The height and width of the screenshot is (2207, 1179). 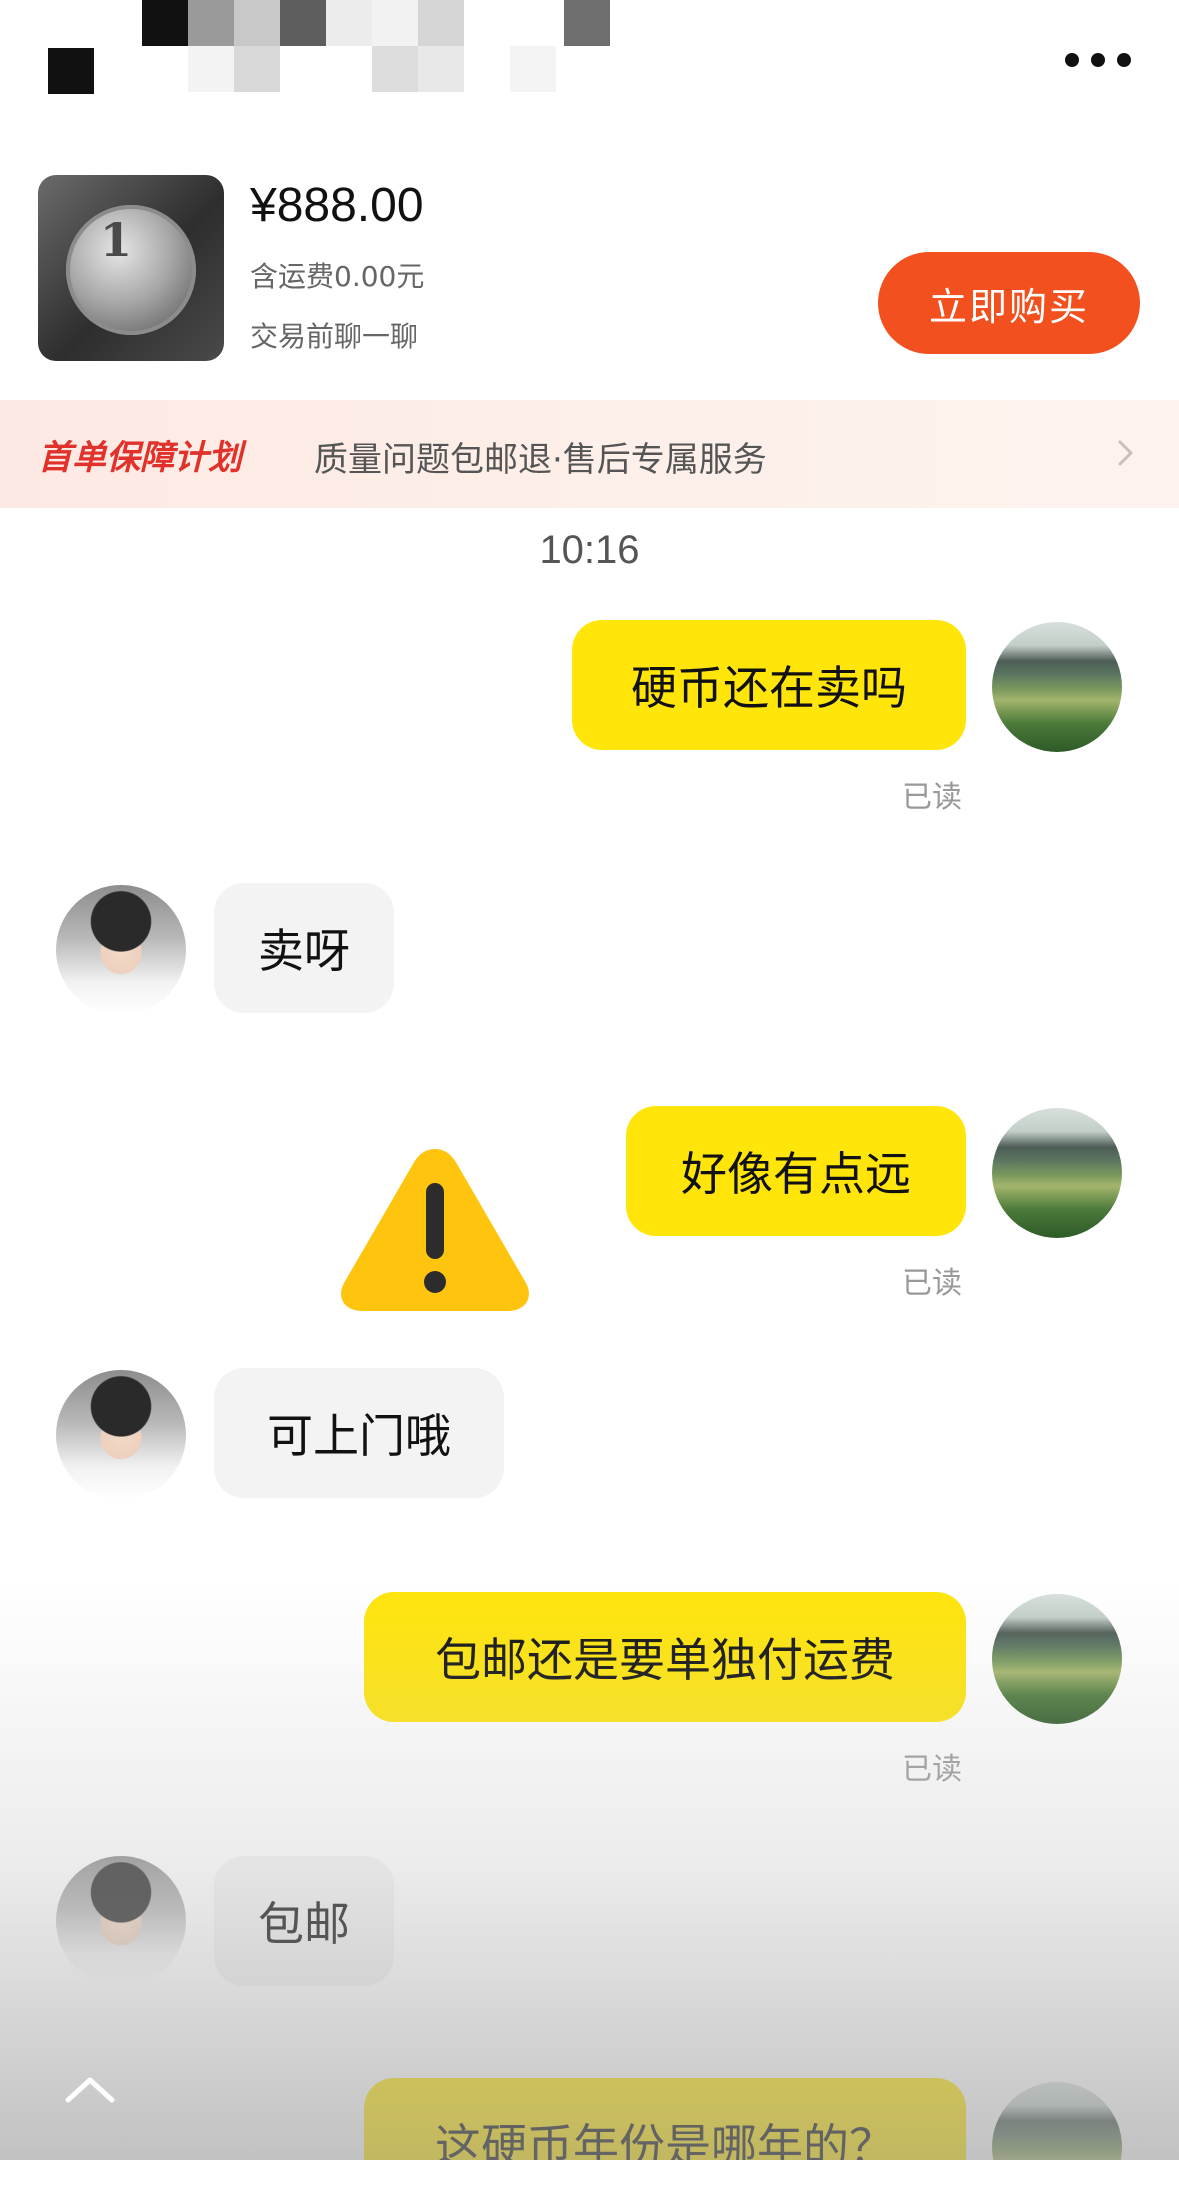 What do you see at coordinates (337, 205) in the screenshot?
I see `product-price: ¥888.00` at bounding box center [337, 205].